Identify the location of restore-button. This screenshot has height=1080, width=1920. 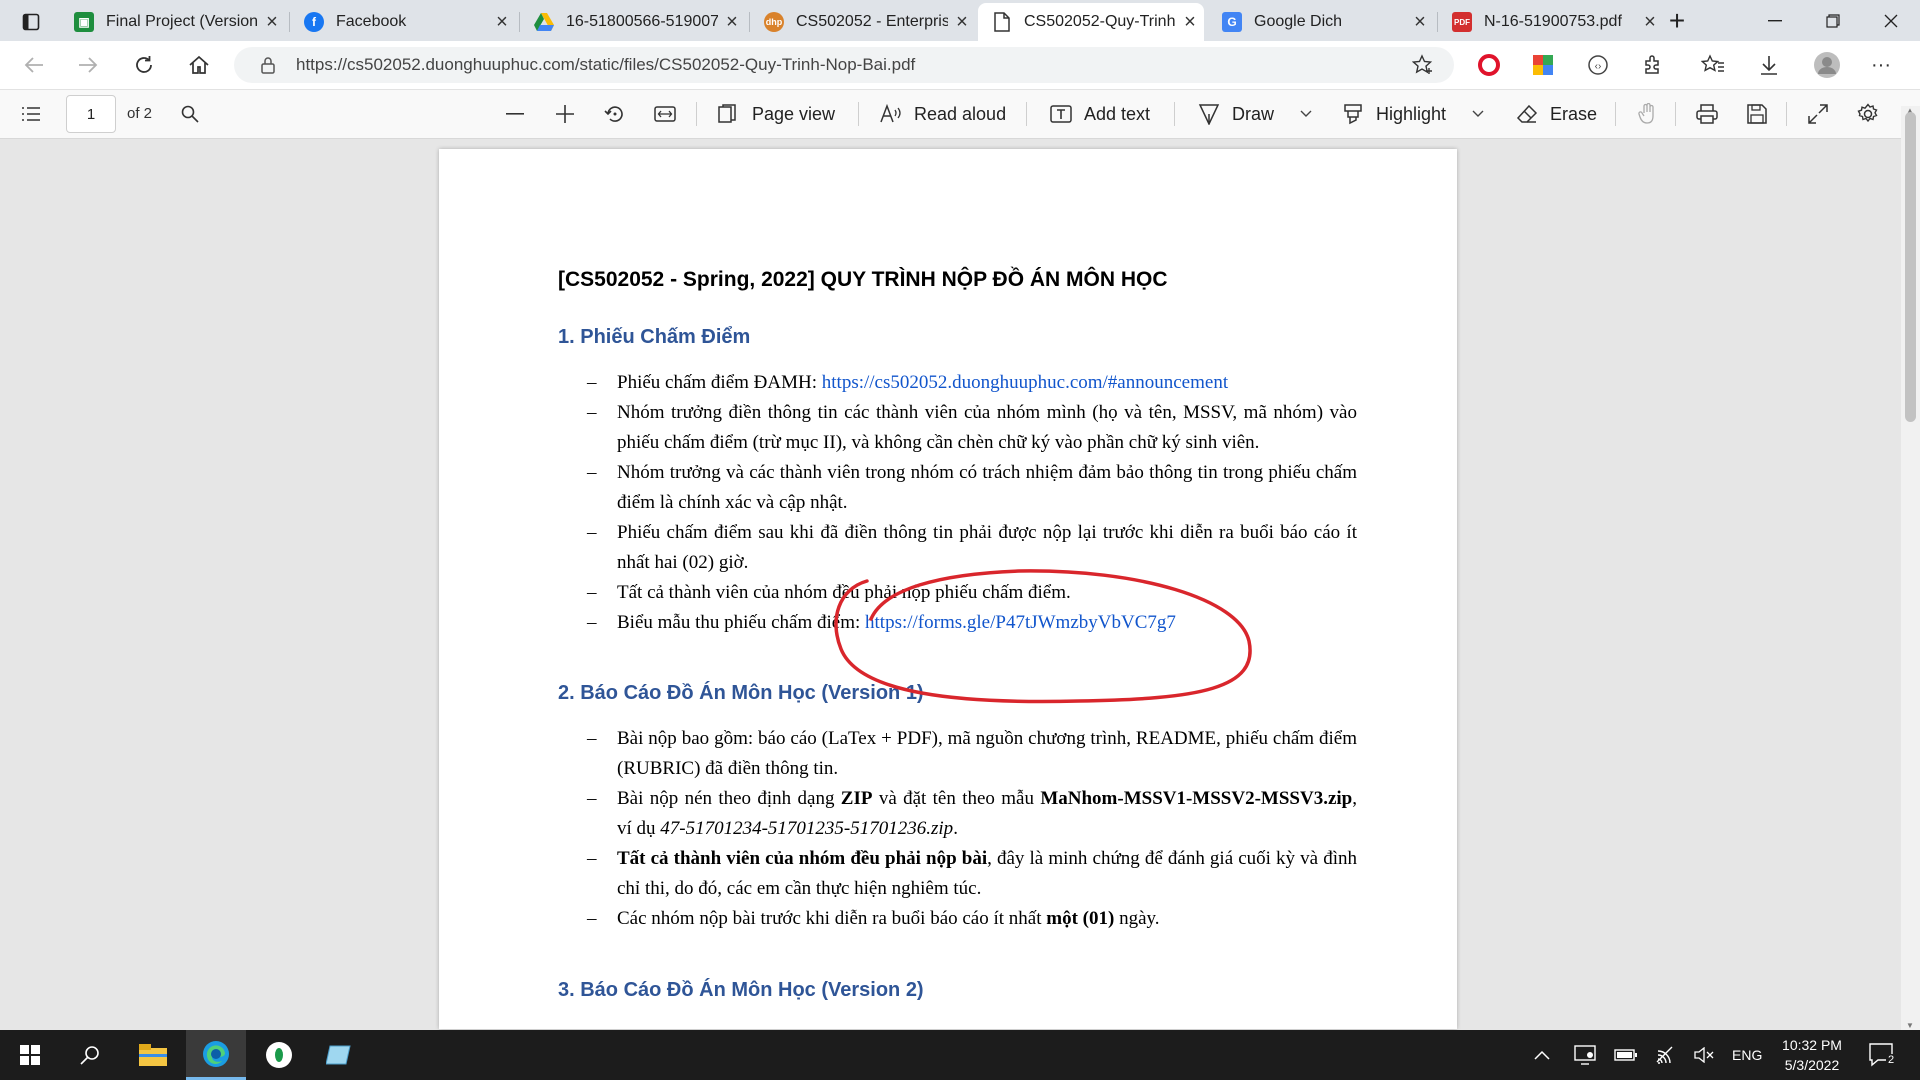
(1833, 20).